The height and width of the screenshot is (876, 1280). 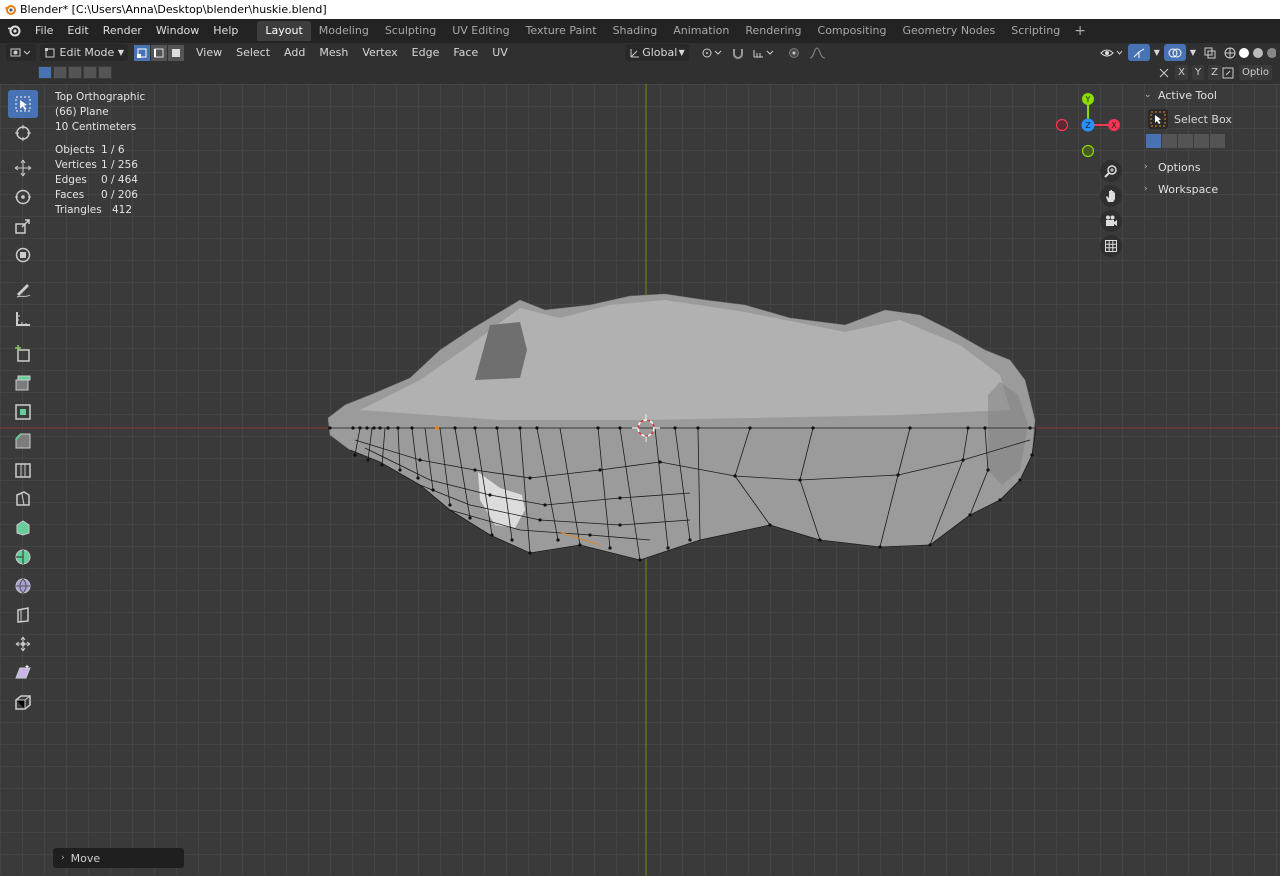 What do you see at coordinates (410, 31) in the screenshot?
I see `tab-sculpting: Sculpting` at bounding box center [410, 31].